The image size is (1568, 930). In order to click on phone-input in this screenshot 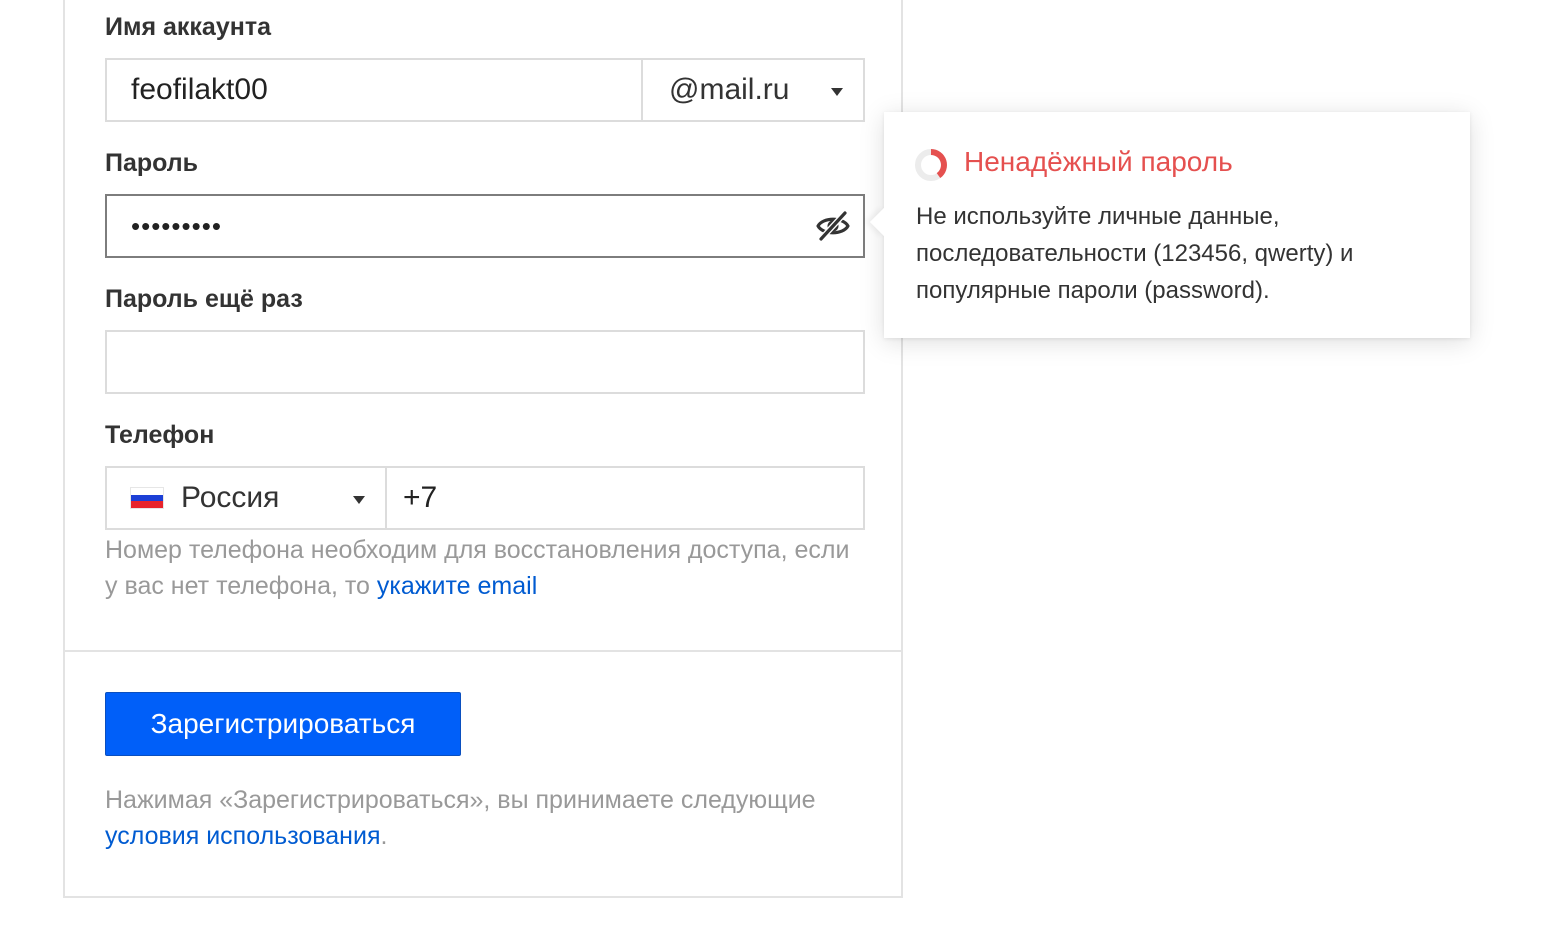, I will do `click(623, 498)`.